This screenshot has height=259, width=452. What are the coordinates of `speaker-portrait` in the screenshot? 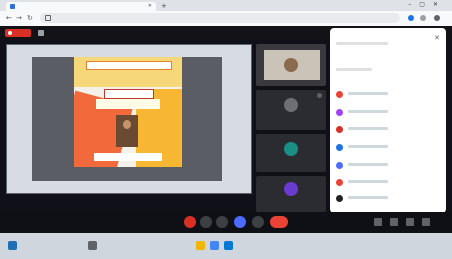 It's located at (127, 131).